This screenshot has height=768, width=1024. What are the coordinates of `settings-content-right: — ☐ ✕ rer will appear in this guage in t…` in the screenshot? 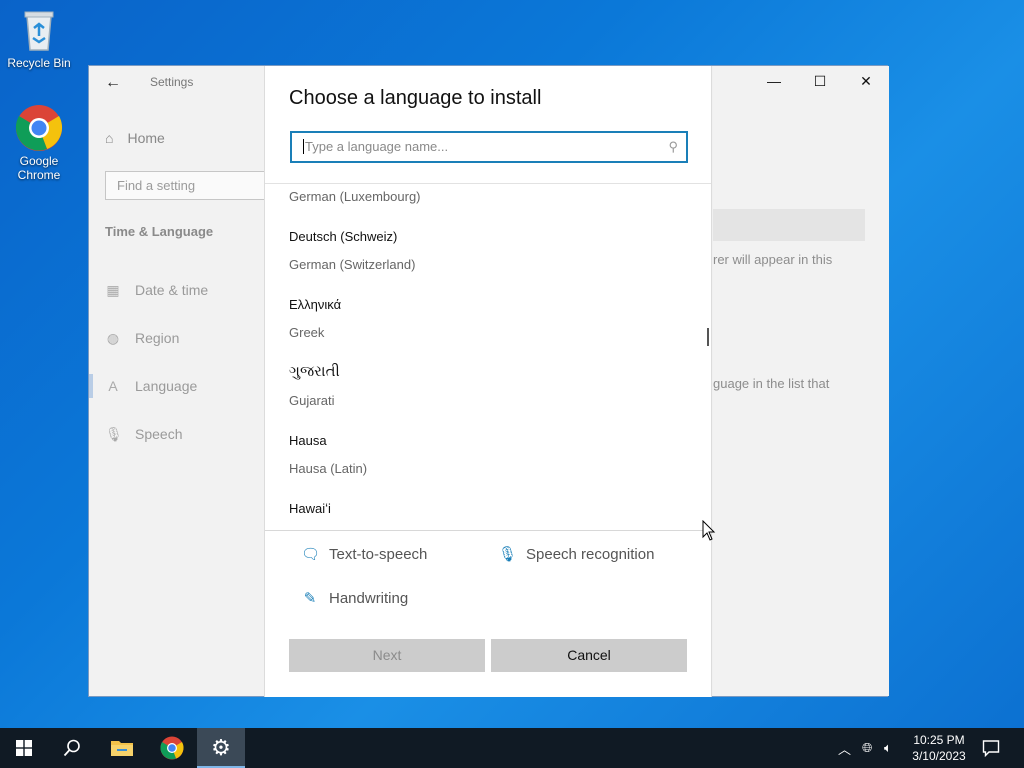 It's located at (801, 381).